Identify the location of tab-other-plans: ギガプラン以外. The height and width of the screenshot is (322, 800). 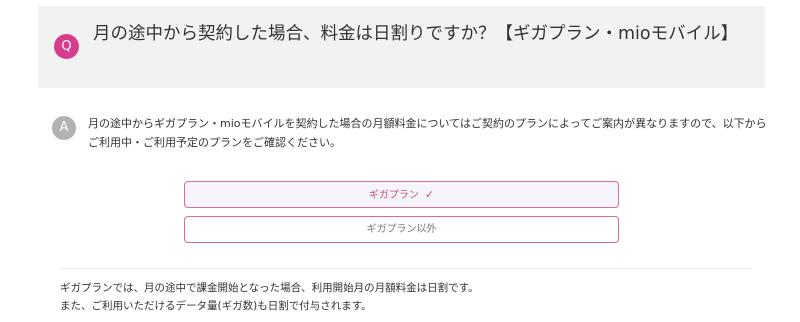
(401, 229).